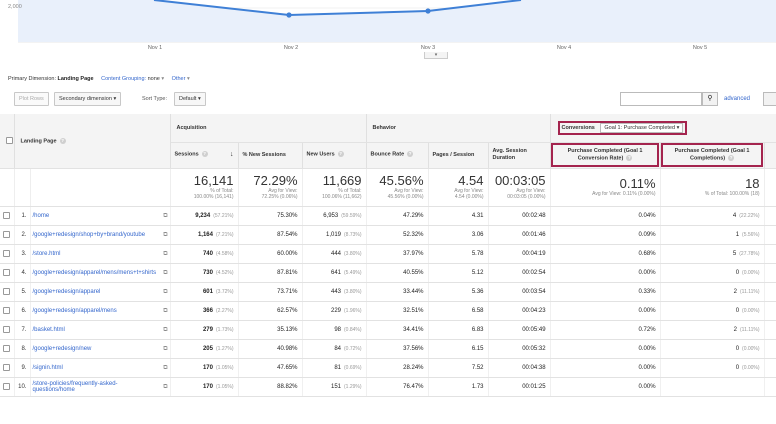 The height and width of the screenshot is (424, 776). Describe the element at coordinates (123, 79) in the screenshot. I see `content-grouping-label: Content Grouping:` at that location.